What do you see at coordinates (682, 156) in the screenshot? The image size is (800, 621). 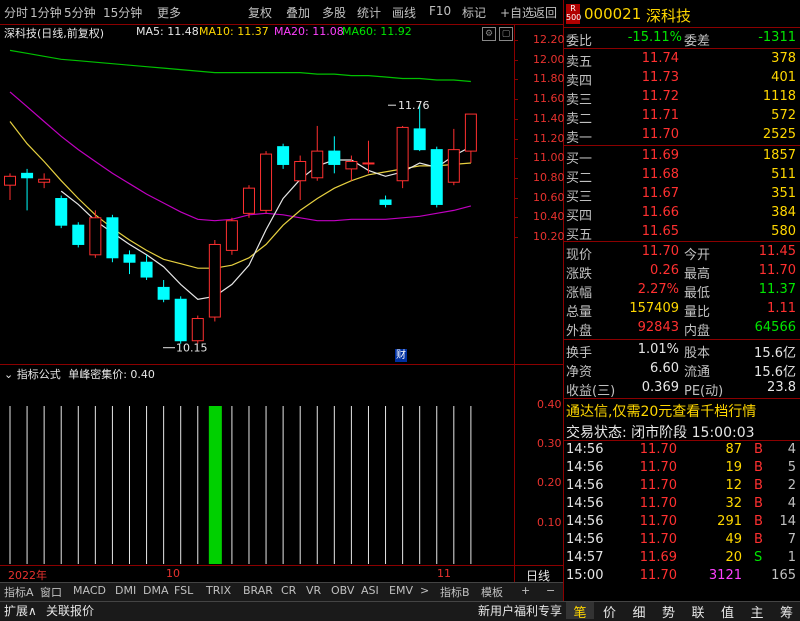 I see `buy-level-1: 买一11.691857` at bounding box center [682, 156].